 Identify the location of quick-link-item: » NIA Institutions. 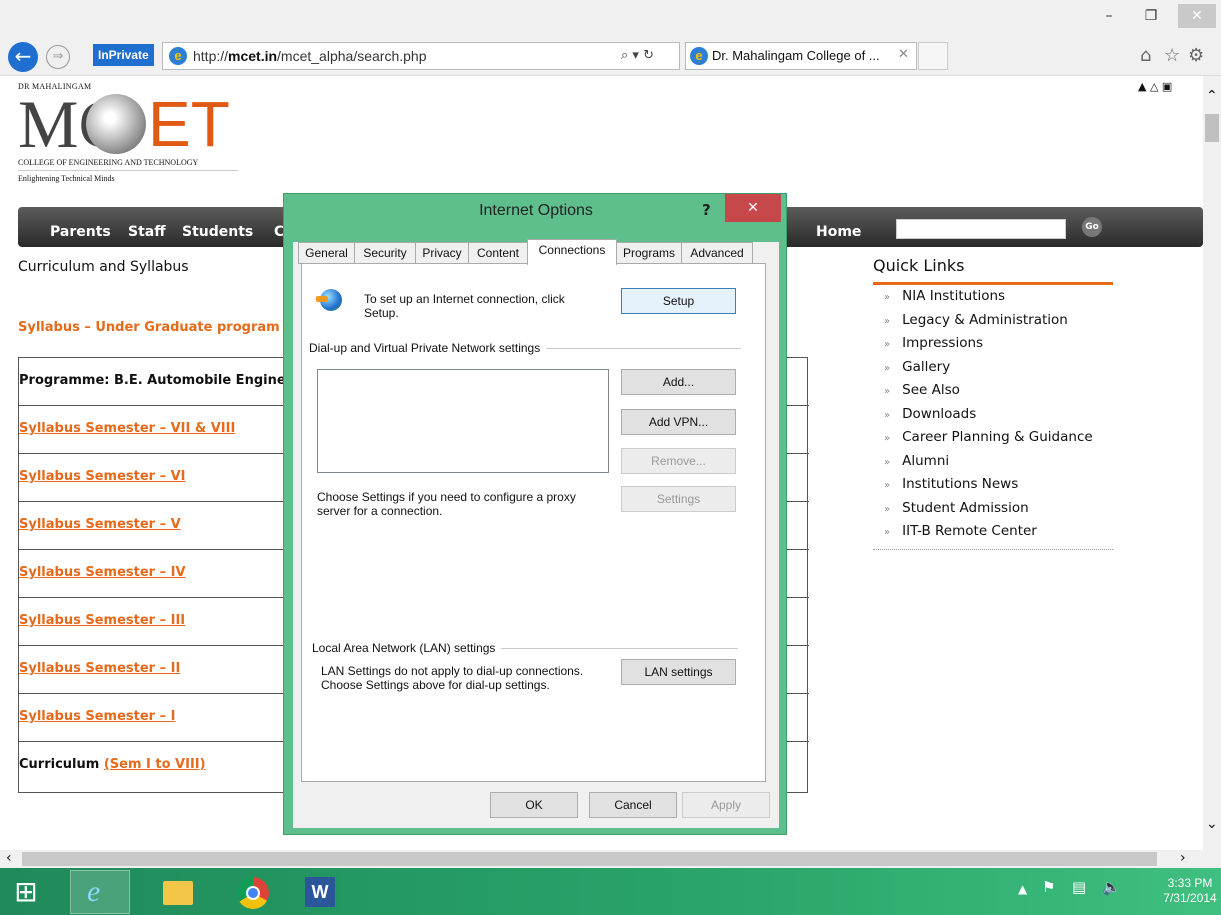
(1014, 299).